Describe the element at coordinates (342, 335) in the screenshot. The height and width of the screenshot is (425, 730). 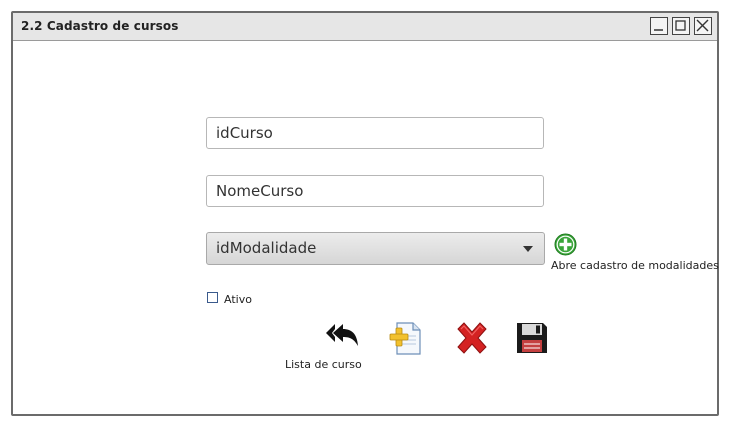
I see `reply-all-icon` at that location.